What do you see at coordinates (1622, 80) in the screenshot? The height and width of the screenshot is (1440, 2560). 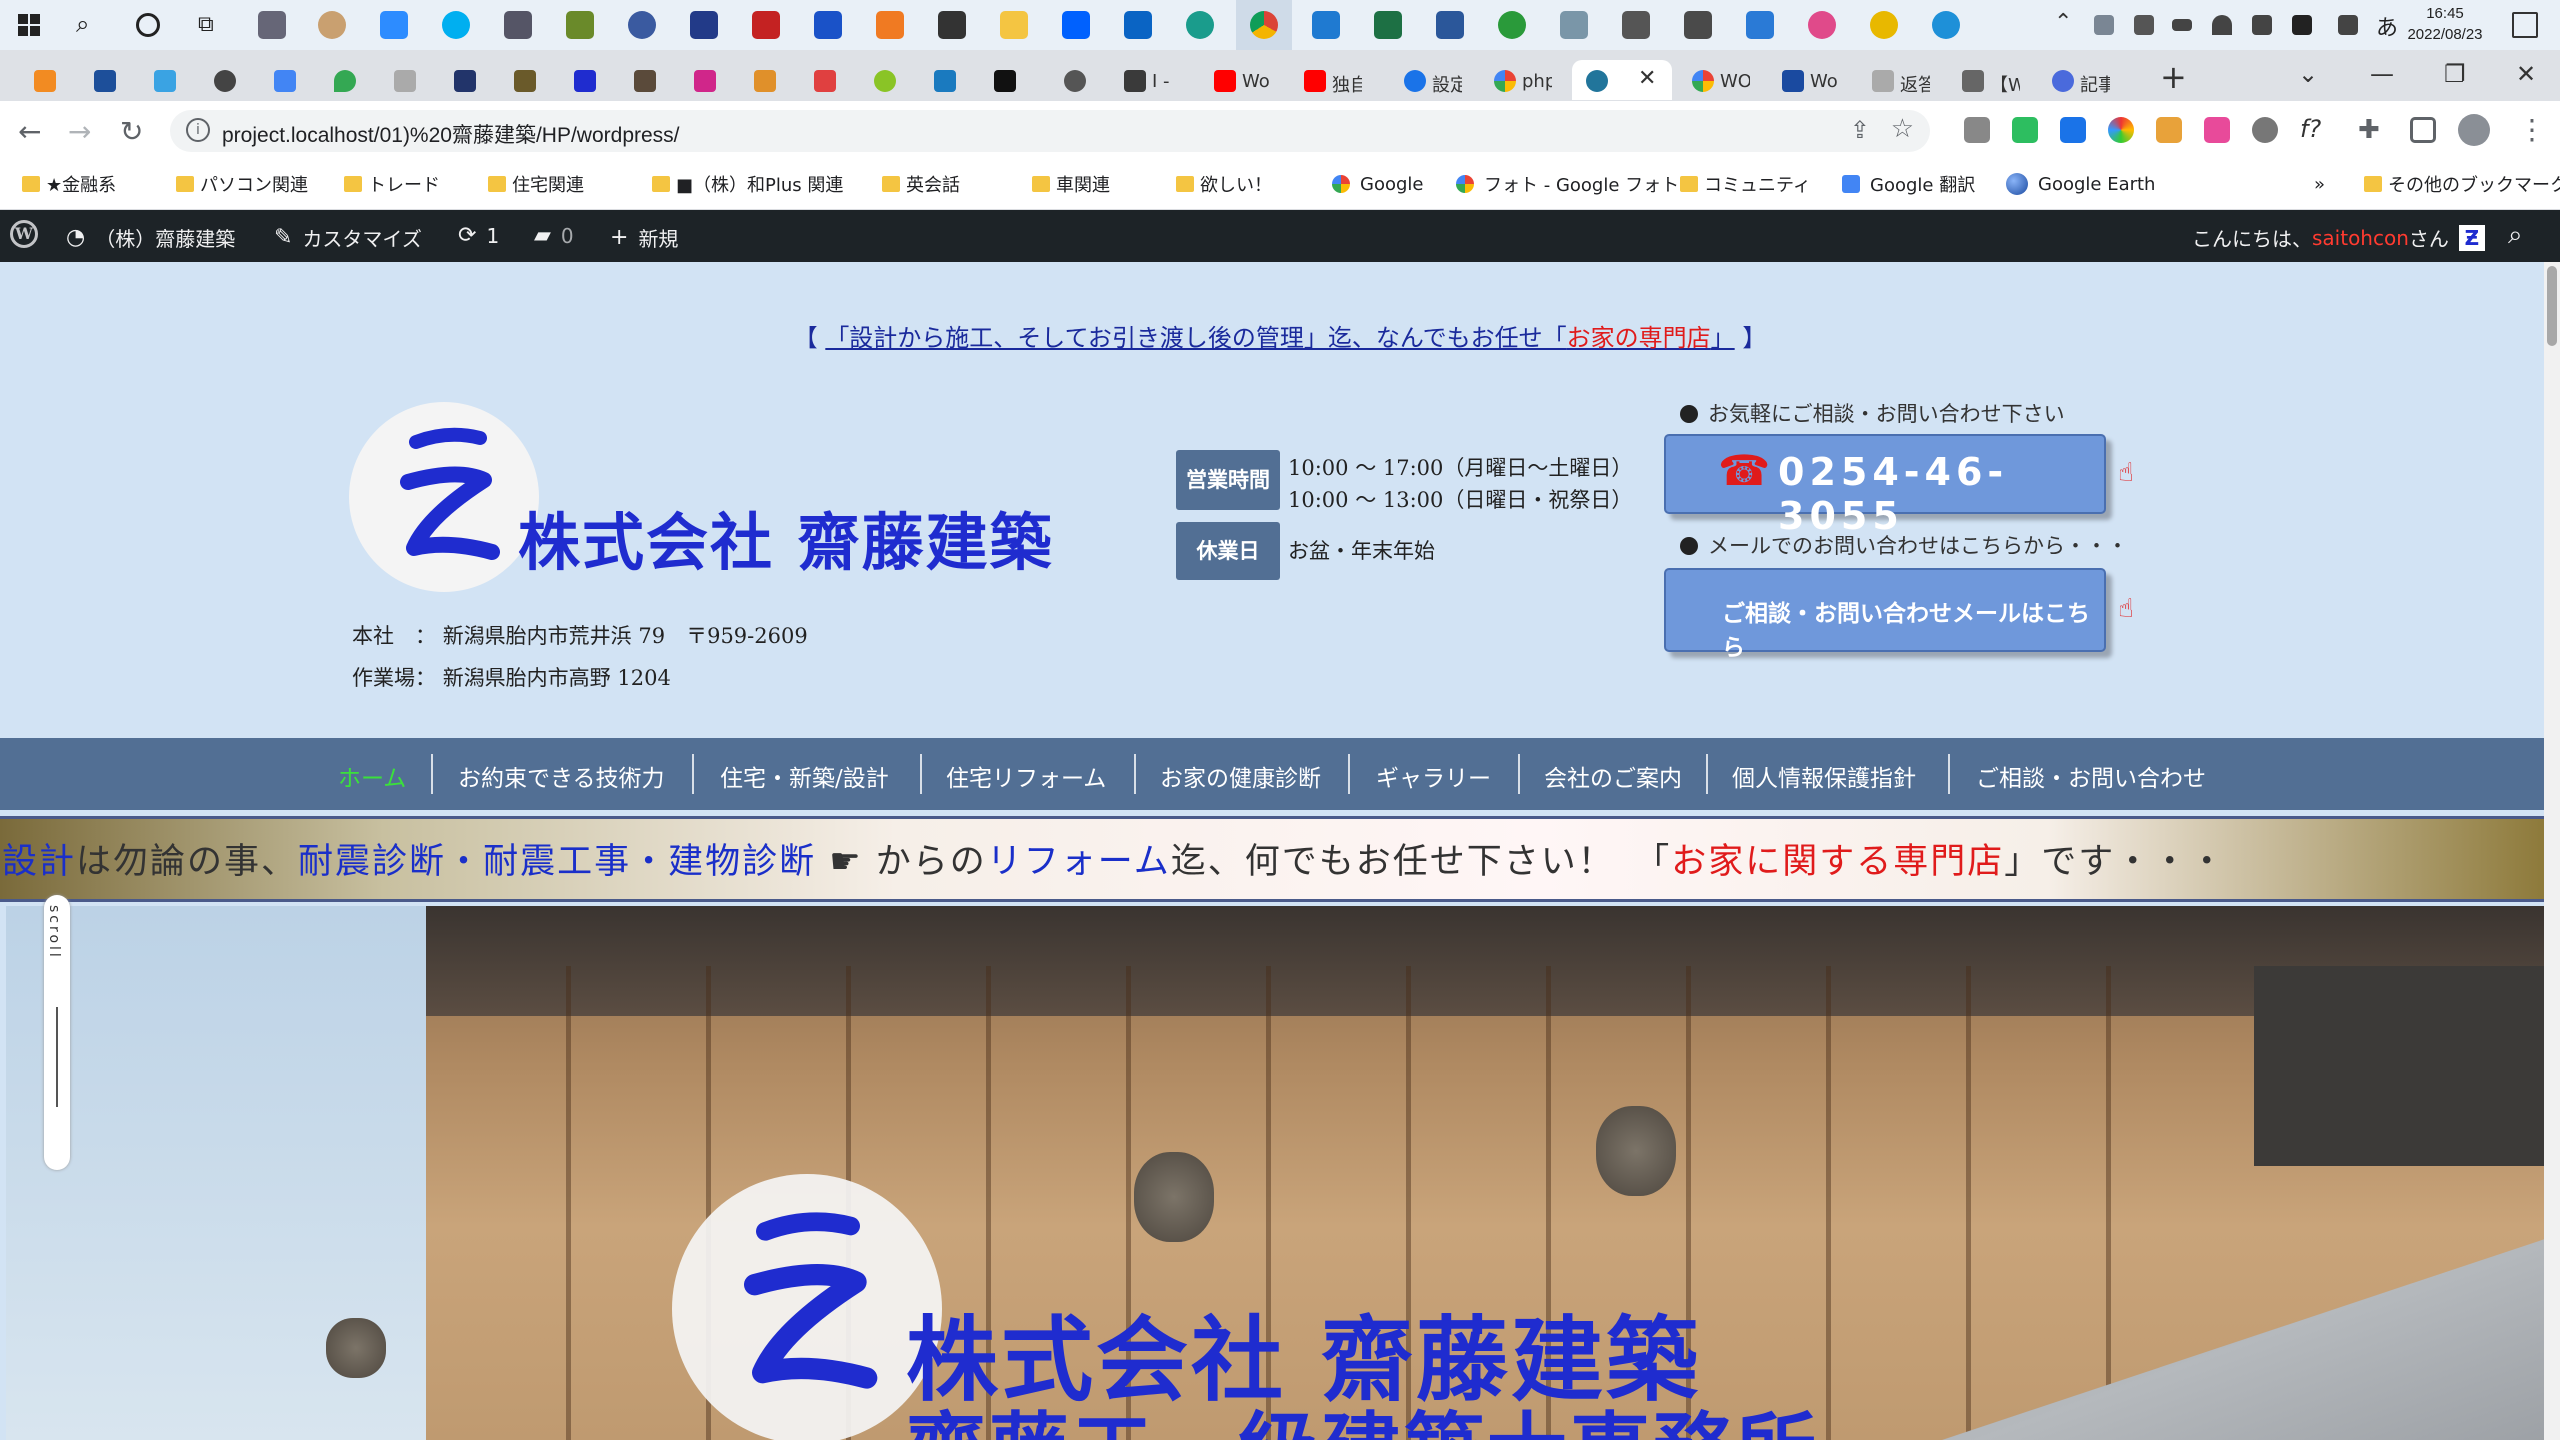 I see `browser-tab-active: ✕` at bounding box center [1622, 80].